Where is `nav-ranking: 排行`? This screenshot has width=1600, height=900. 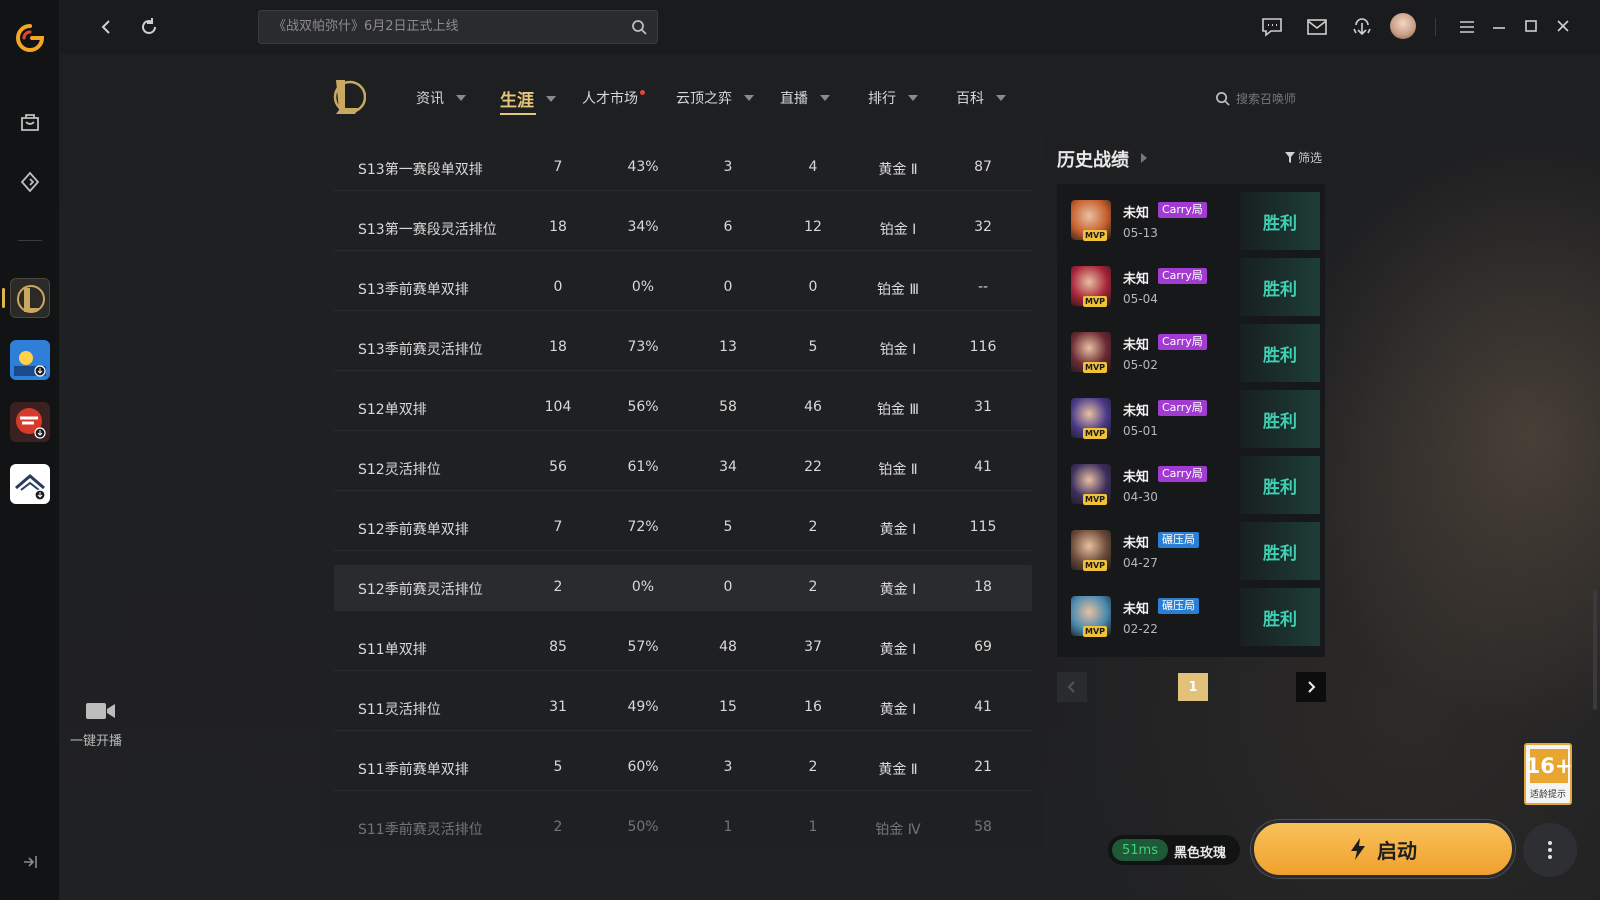
nav-ranking: 排行 is located at coordinates (893, 98).